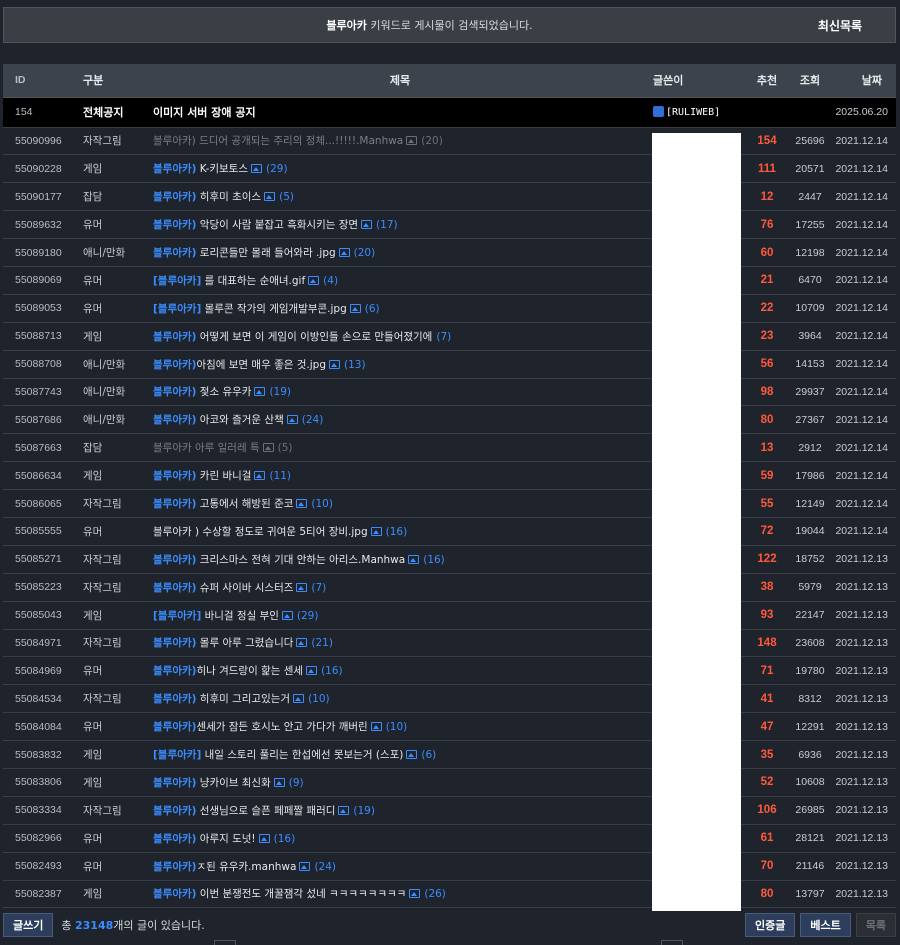 Image resolution: width=900 pixels, height=945 pixels. I want to click on comment-count: (26), so click(435, 894).